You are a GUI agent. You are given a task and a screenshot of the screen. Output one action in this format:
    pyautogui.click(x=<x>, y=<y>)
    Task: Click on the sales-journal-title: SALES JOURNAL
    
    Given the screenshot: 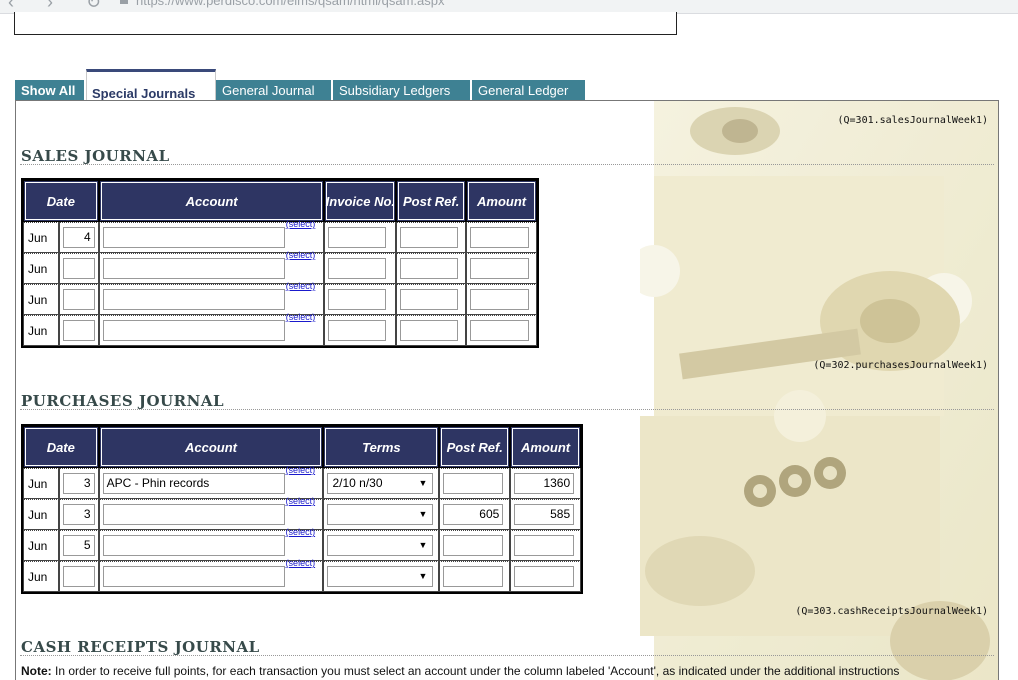 What is the action you would take?
    pyautogui.click(x=95, y=156)
    